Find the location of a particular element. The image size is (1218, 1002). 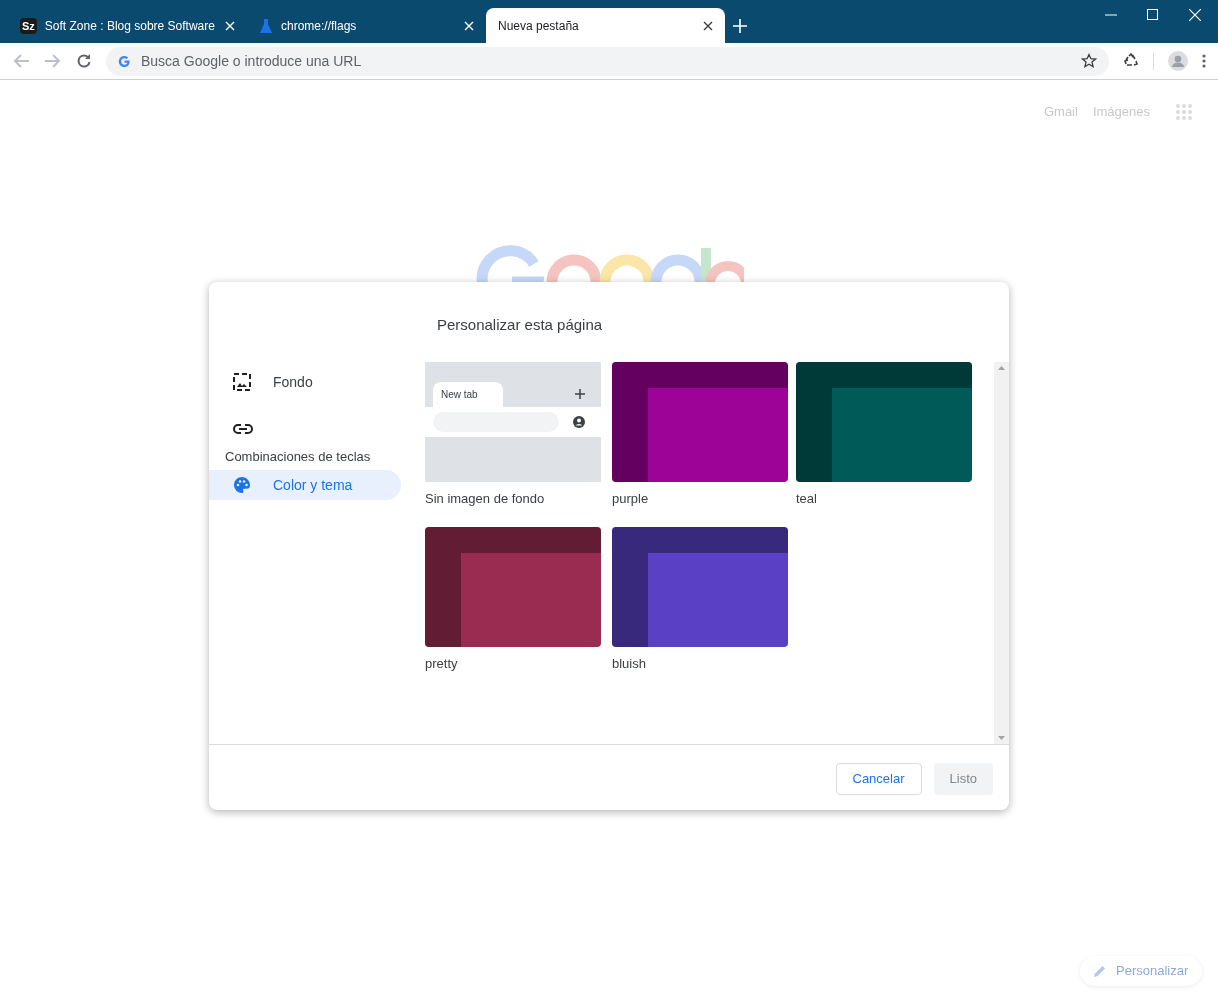

theme-label: Sin imagen de fondo is located at coordinates (485, 499).